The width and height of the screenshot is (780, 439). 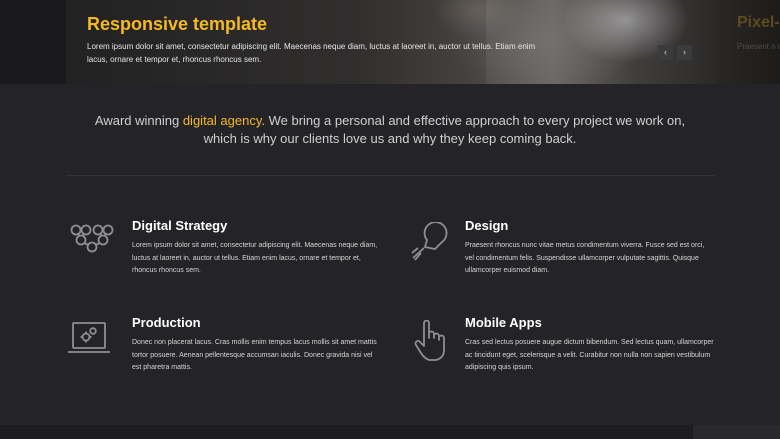 What do you see at coordinates (180, 225) in the screenshot?
I see `service-title: Digital Strategy` at bounding box center [180, 225].